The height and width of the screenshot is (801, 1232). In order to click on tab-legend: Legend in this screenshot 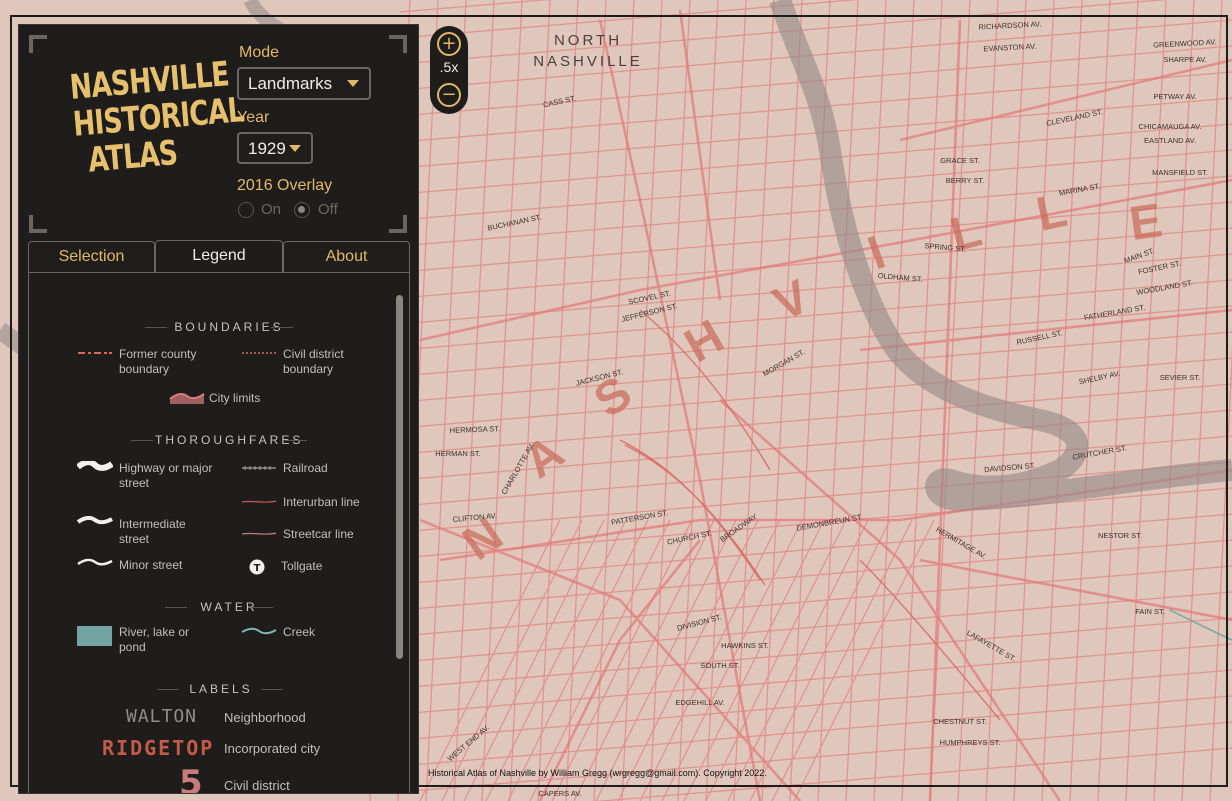, I will do `click(219, 256)`.